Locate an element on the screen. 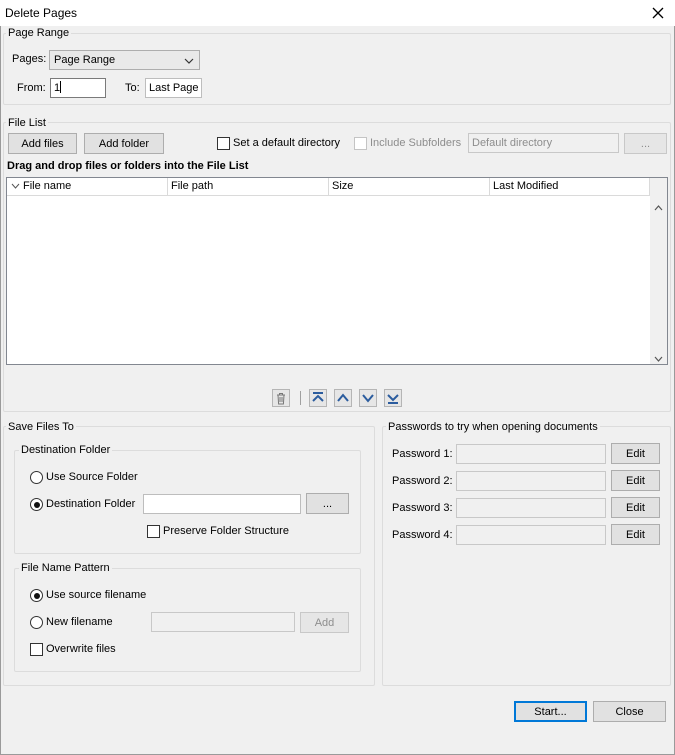 This screenshot has width=675, height=755. include-subfolders-checkbox is located at coordinates (360, 143).